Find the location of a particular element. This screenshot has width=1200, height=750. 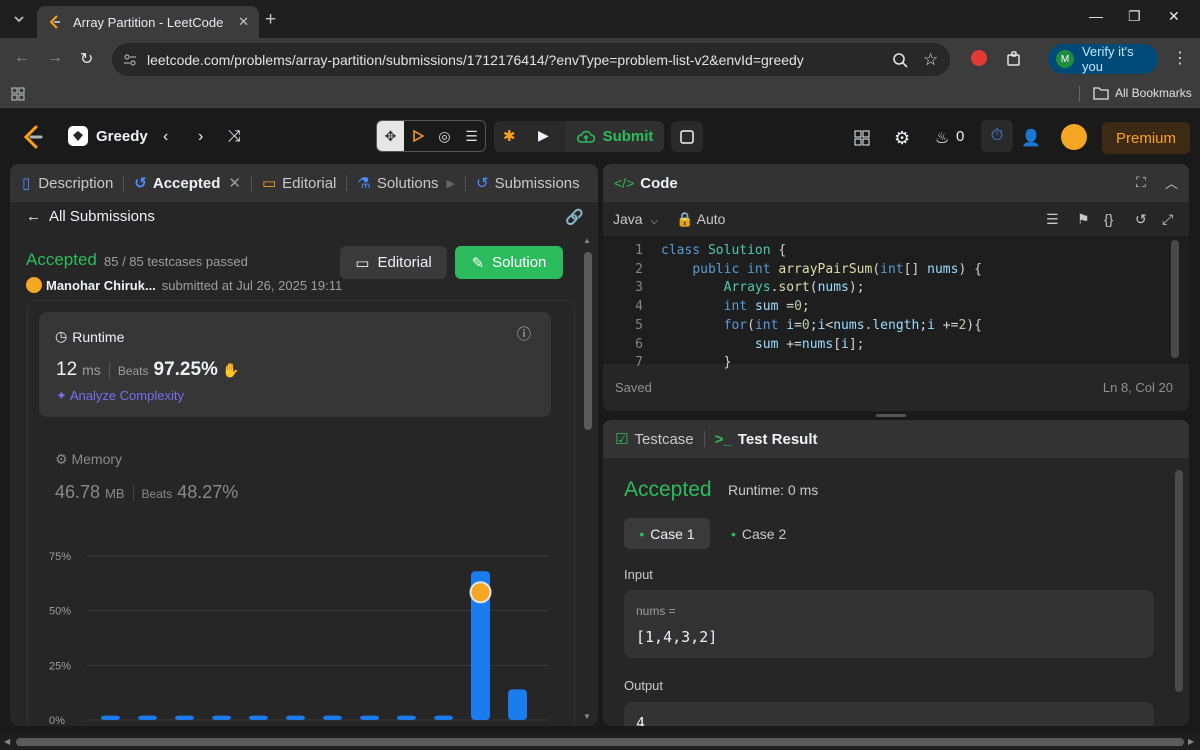

scroll-right-icon: ▶ is located at coordinates (1191, 741).